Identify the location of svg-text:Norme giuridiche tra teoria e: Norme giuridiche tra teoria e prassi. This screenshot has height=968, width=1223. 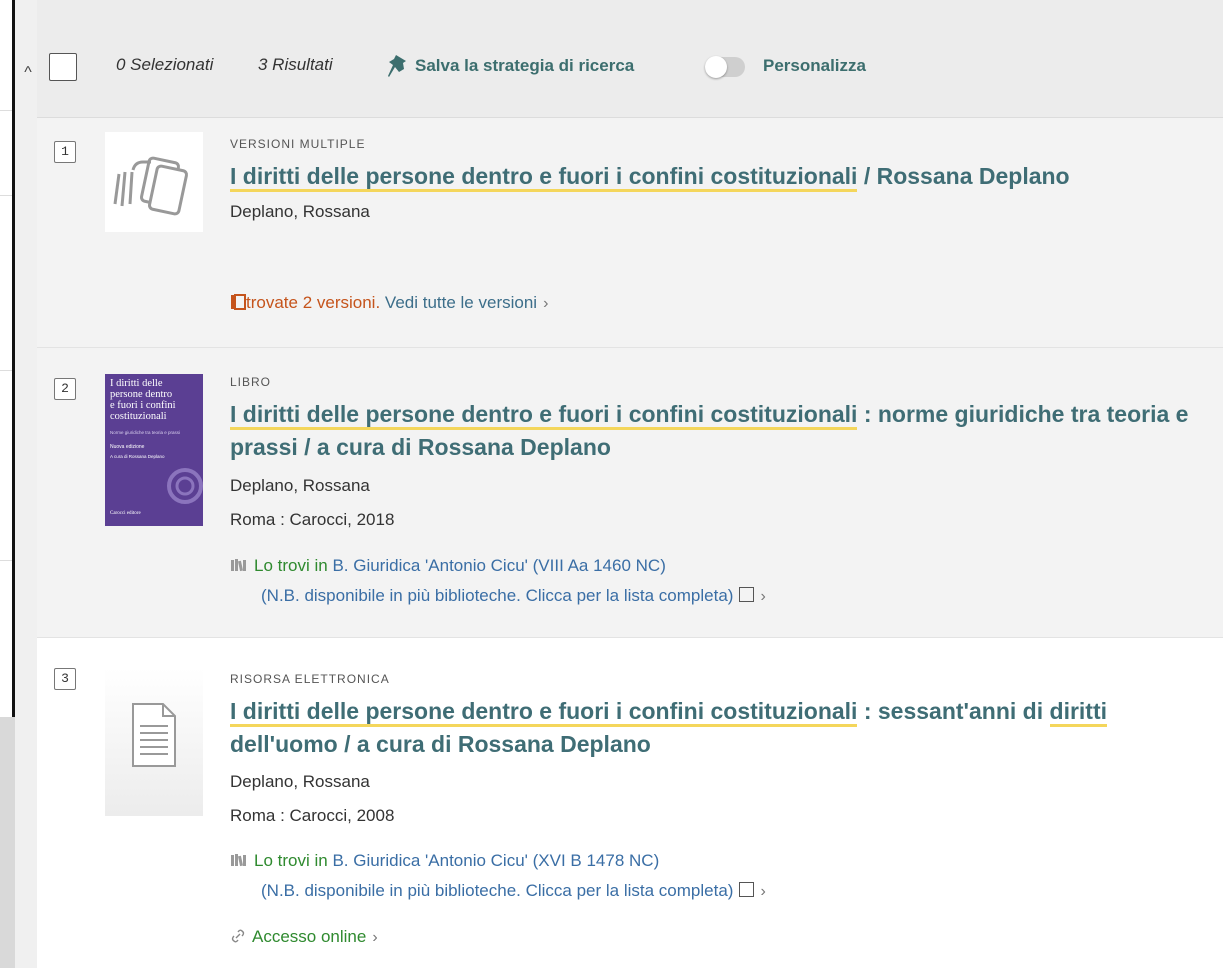
(145, 432).